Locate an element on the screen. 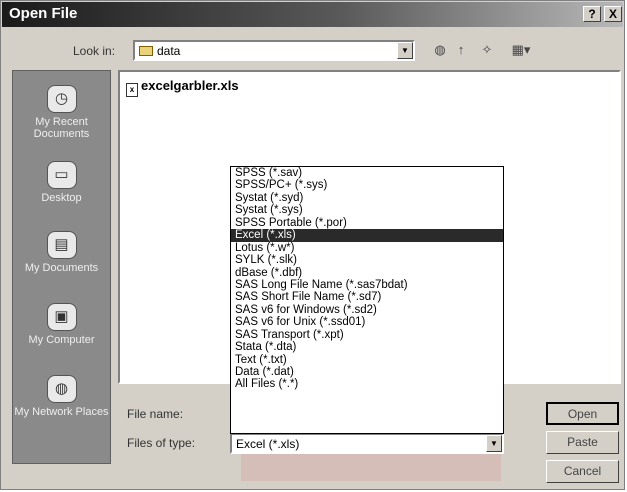  dialog-title: Open File is located at coordinates (43, 13).